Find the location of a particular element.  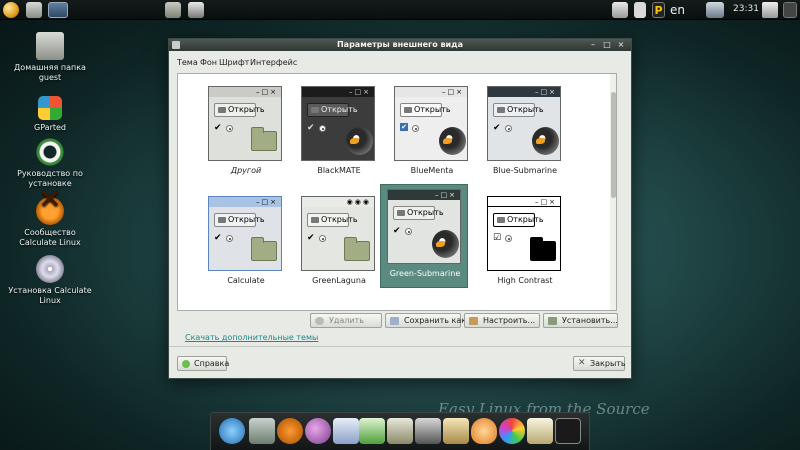

desktop-item-install: Установка Calculate Linux is located at coordinates (50, 280).